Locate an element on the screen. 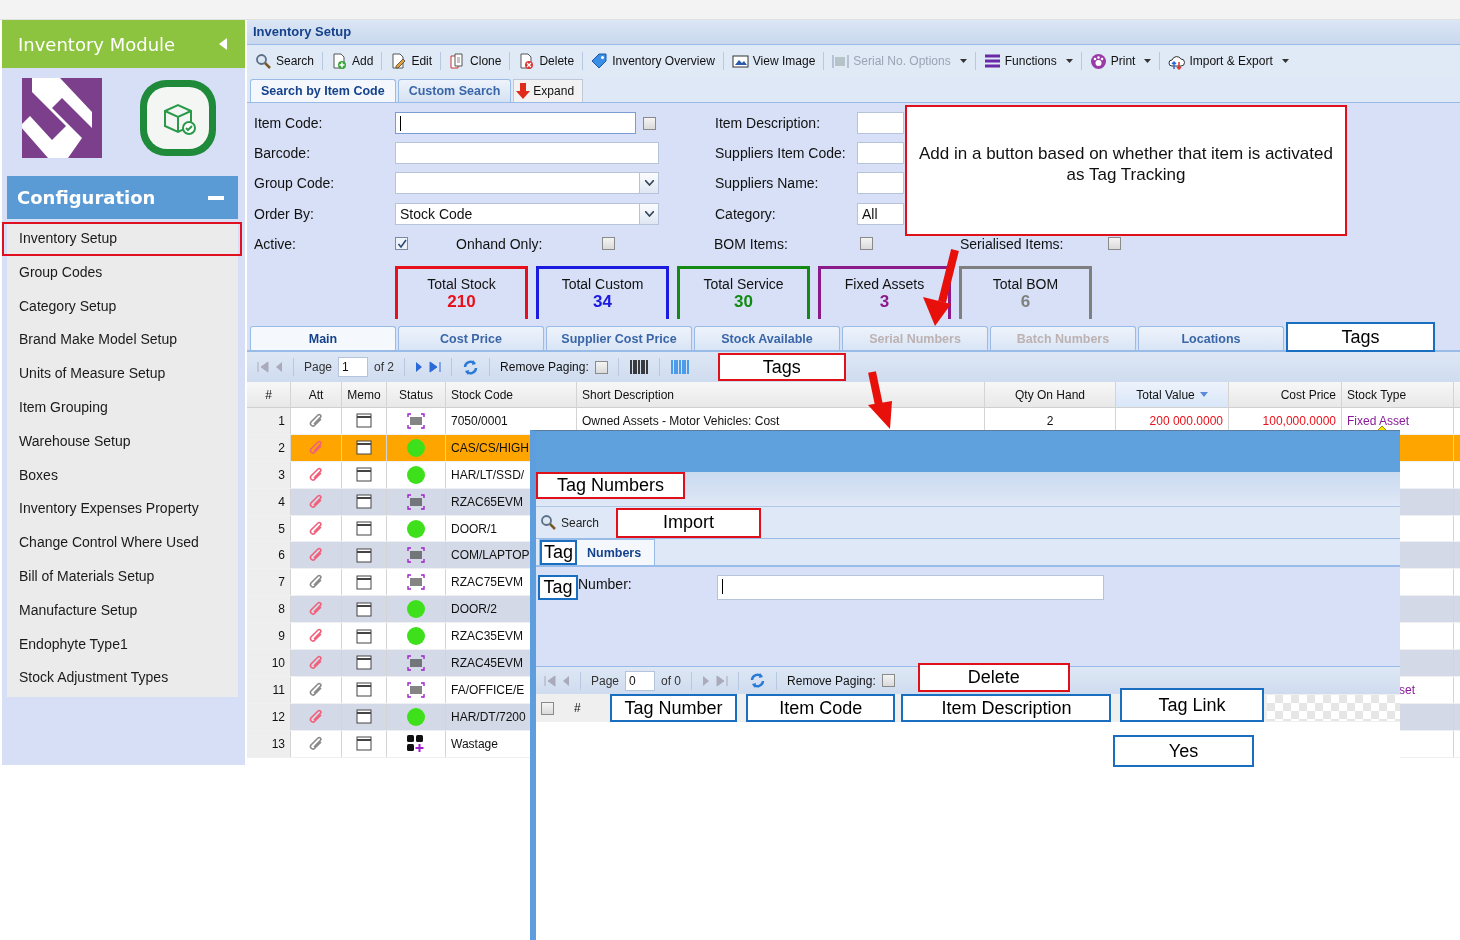  column-header: Stock Code is located at coordinates (511, 394).